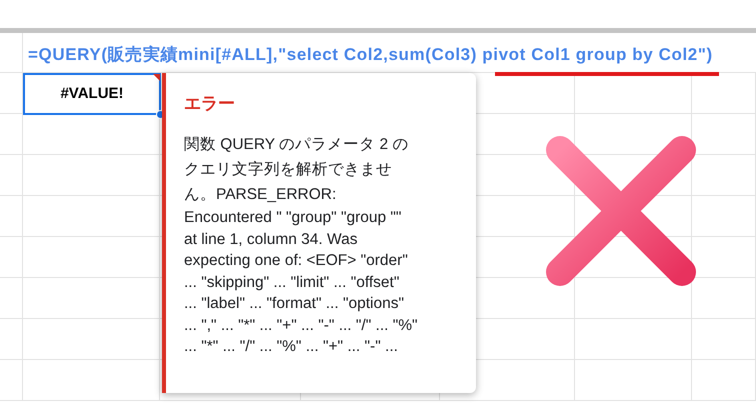 This screenshot has width=756, height=406. I want to click on error-title: エラー, so click(209, 104).